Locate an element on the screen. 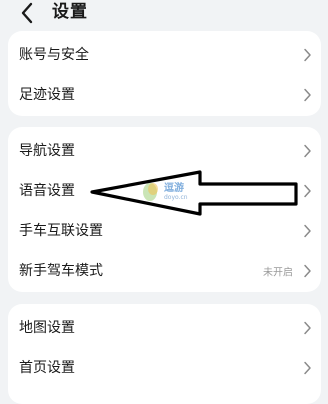 The image size is (328, 404). chevron-left-icon is located at coordinates (27, 13).